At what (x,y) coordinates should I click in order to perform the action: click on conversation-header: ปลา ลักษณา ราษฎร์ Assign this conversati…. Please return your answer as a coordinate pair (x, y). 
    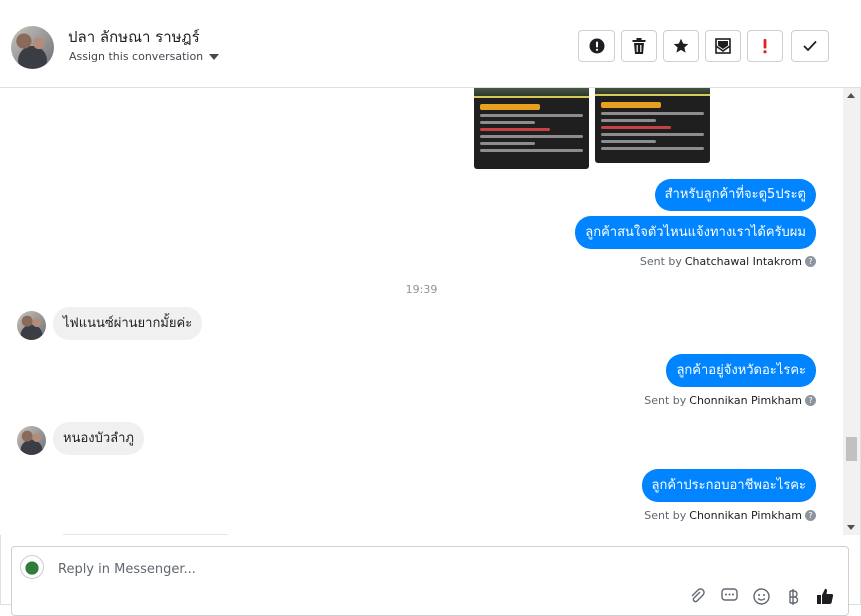
    Looking at the image, I should click on (430, 44).